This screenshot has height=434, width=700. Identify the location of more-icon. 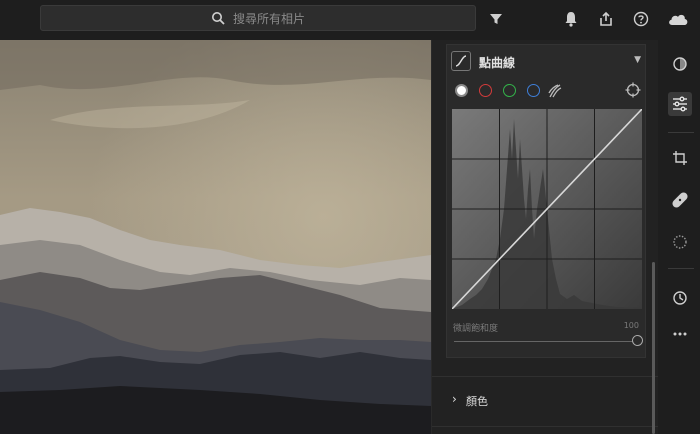
(680, 334).